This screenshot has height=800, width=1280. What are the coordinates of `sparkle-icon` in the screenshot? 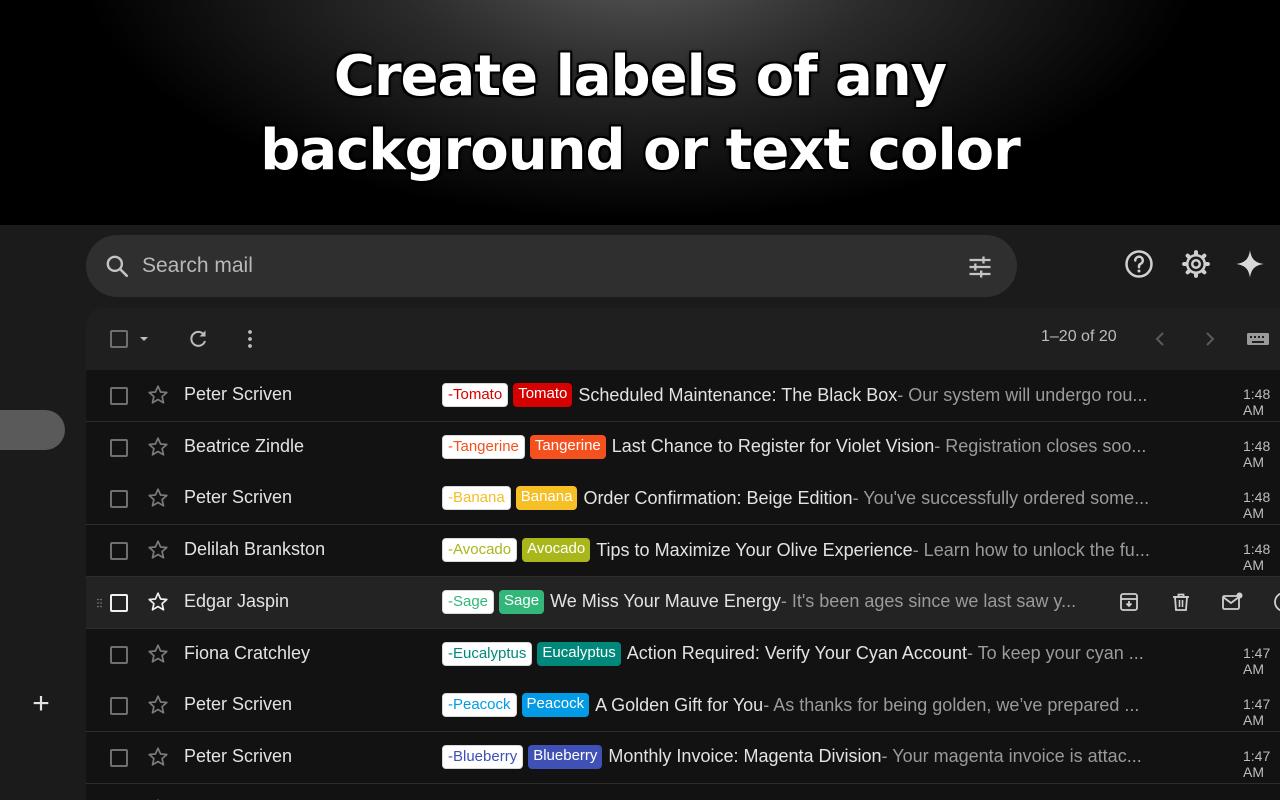 It's located at (1250, 264).